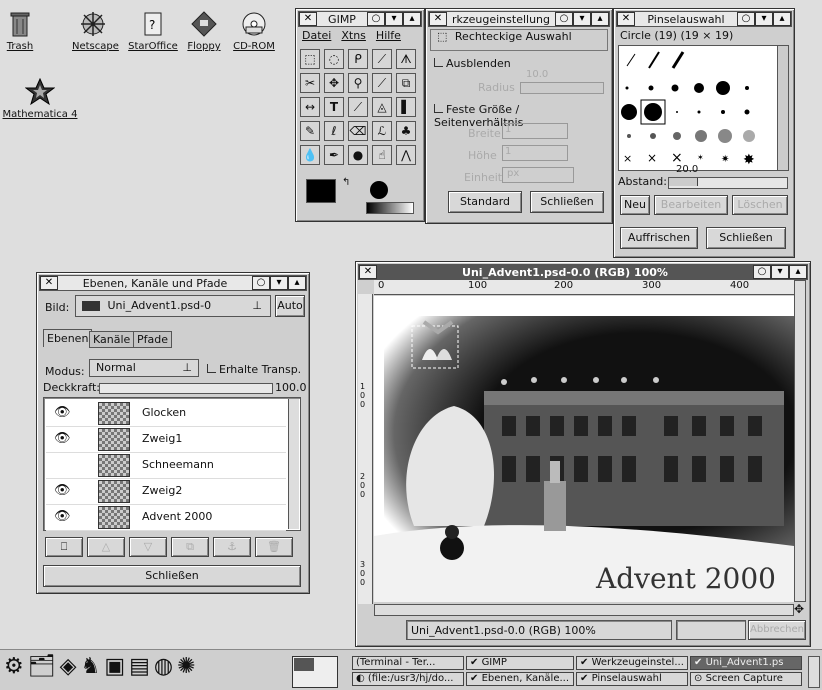  What do you see at coordinates (760, 205) in the screenshot?
I see `delete-brush-button: Löschen` at bounding box center [760, 205].